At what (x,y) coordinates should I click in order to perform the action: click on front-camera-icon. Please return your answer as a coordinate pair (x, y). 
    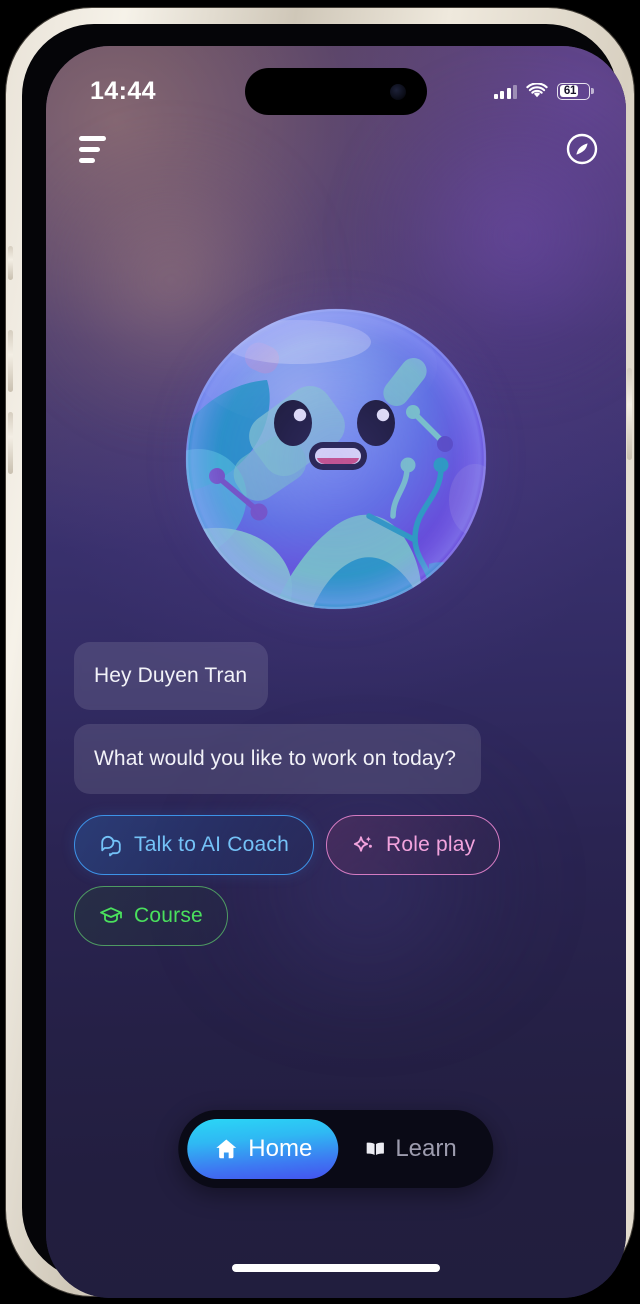
    Looking at the image, I should click on (398, 91).